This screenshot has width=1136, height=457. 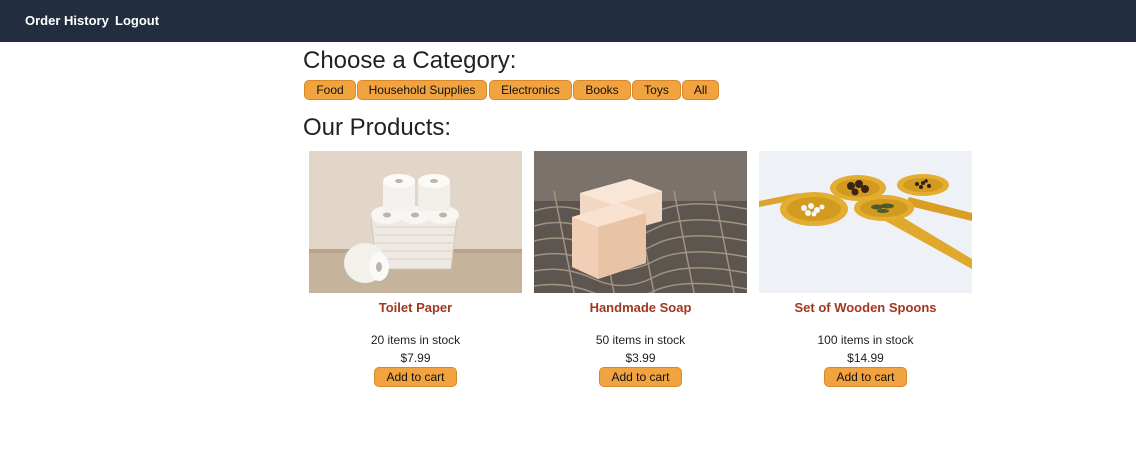 I want to click on product-price: $14.99, so click(x=865, y=358).